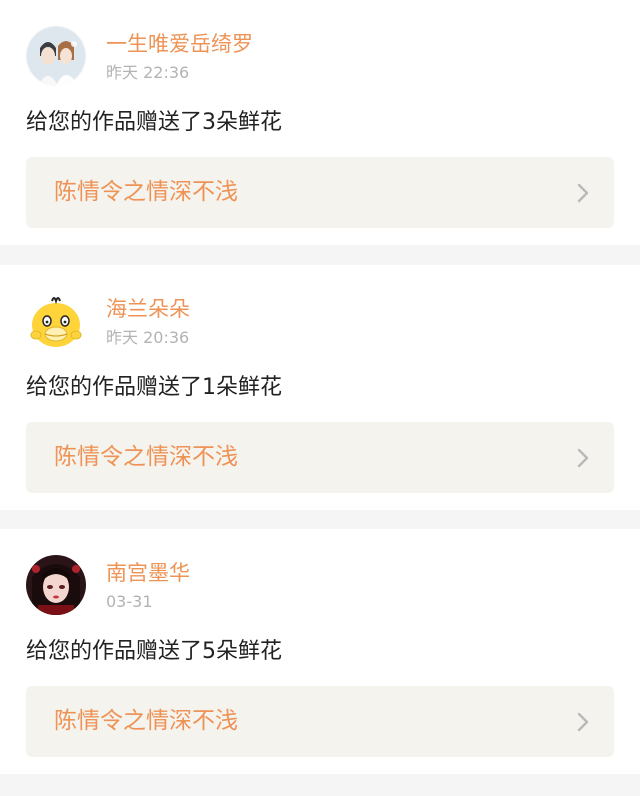  I want to click on username: 一生唯爱岳绮罗, so click(179, 44).